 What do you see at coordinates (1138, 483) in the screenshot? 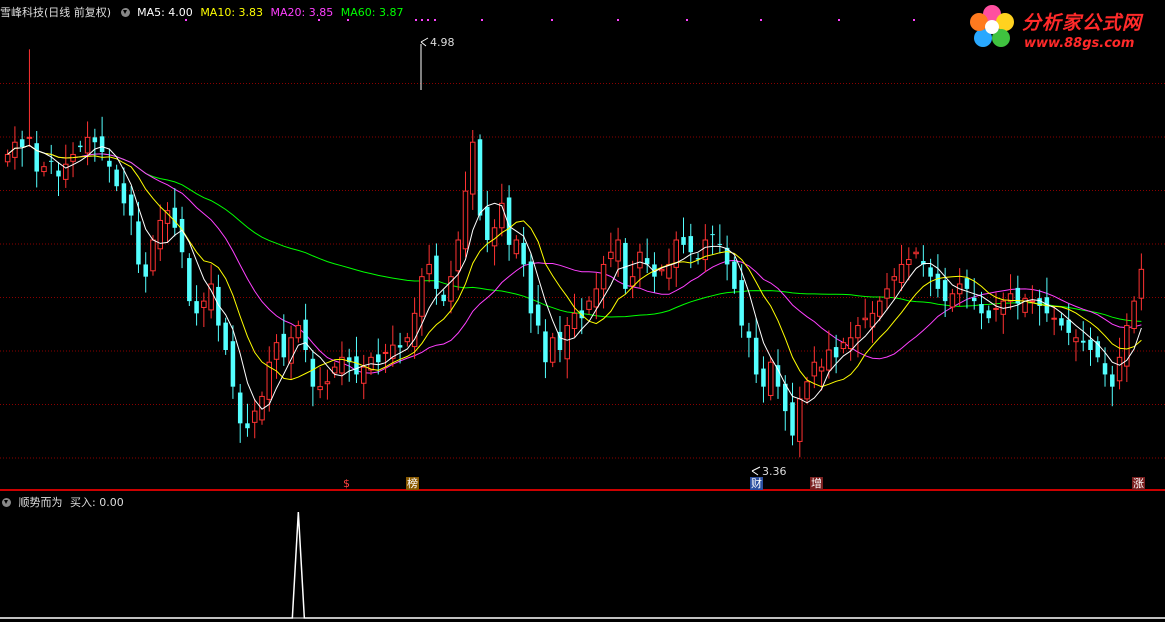
I see `event-tag: 涨` at bounding box center [1138, 483].